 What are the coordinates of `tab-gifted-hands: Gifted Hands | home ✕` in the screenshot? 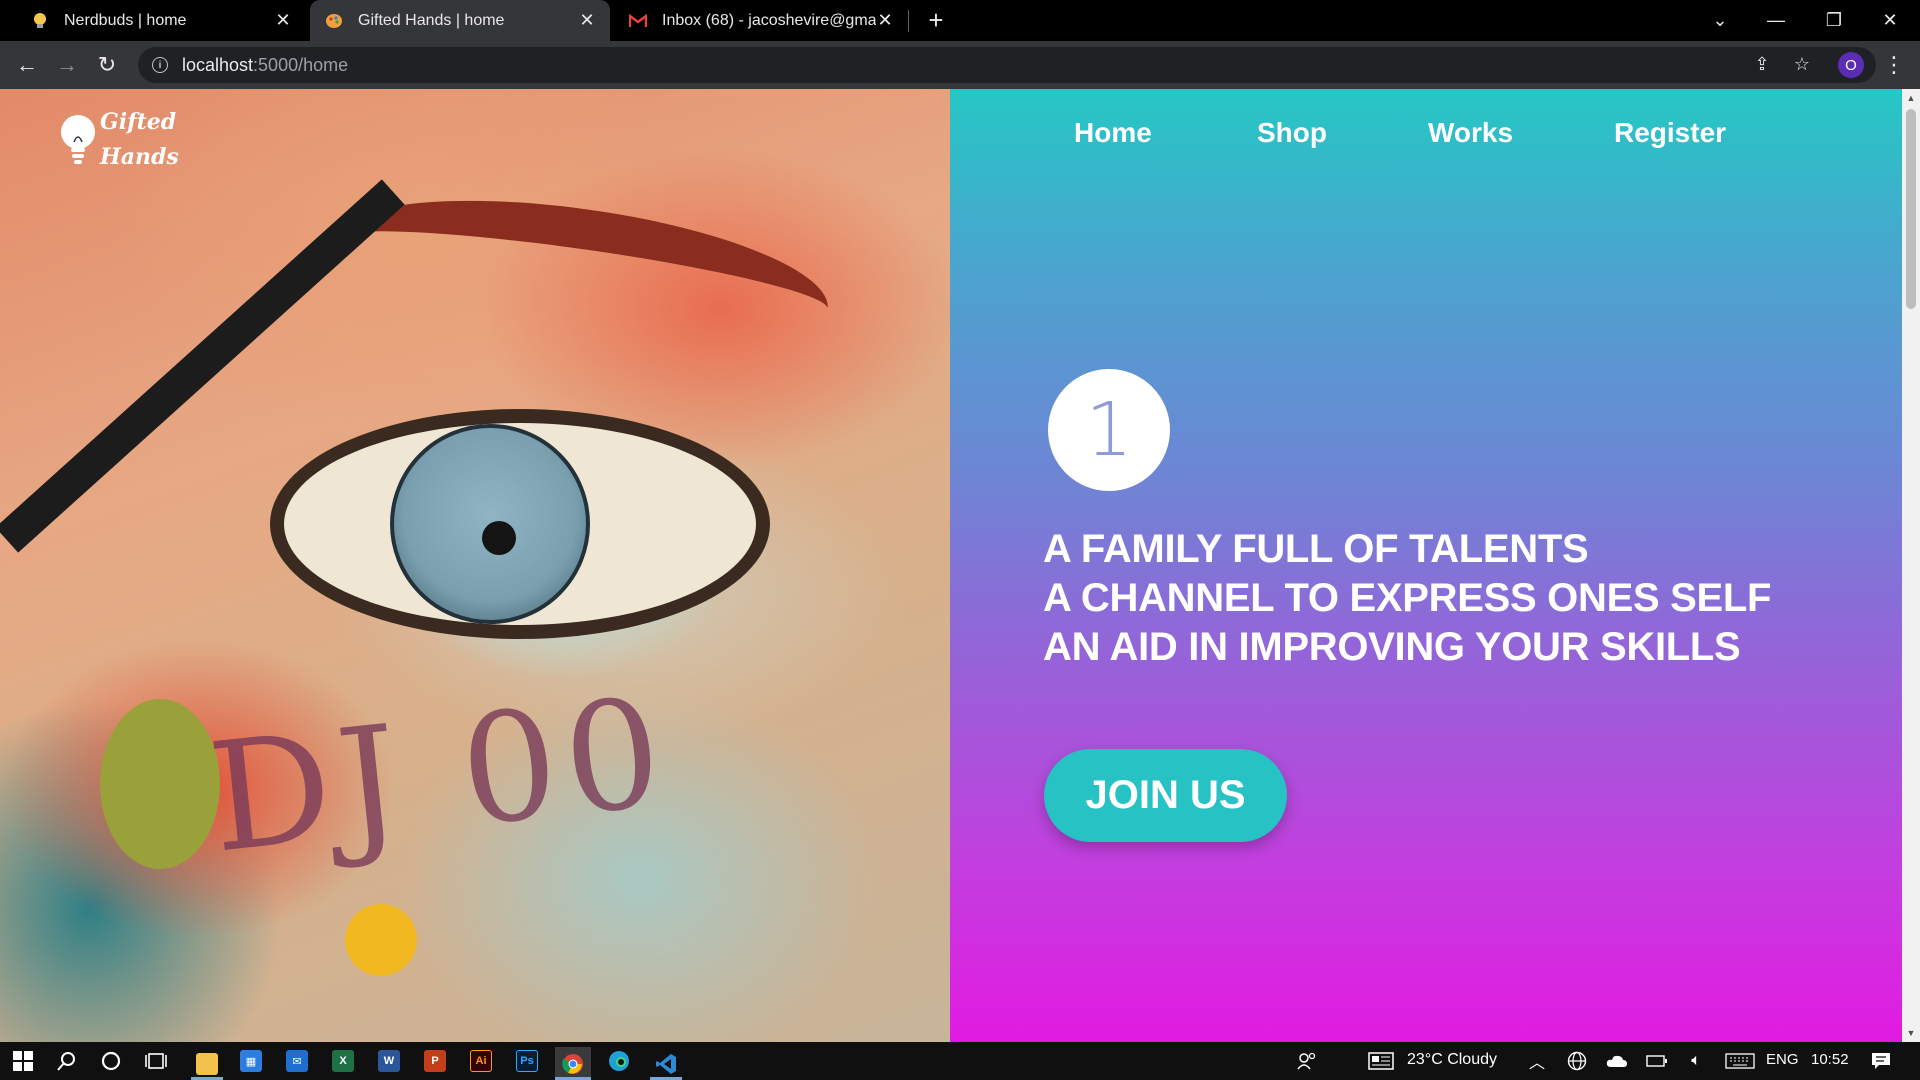 It's located at (460, 20).